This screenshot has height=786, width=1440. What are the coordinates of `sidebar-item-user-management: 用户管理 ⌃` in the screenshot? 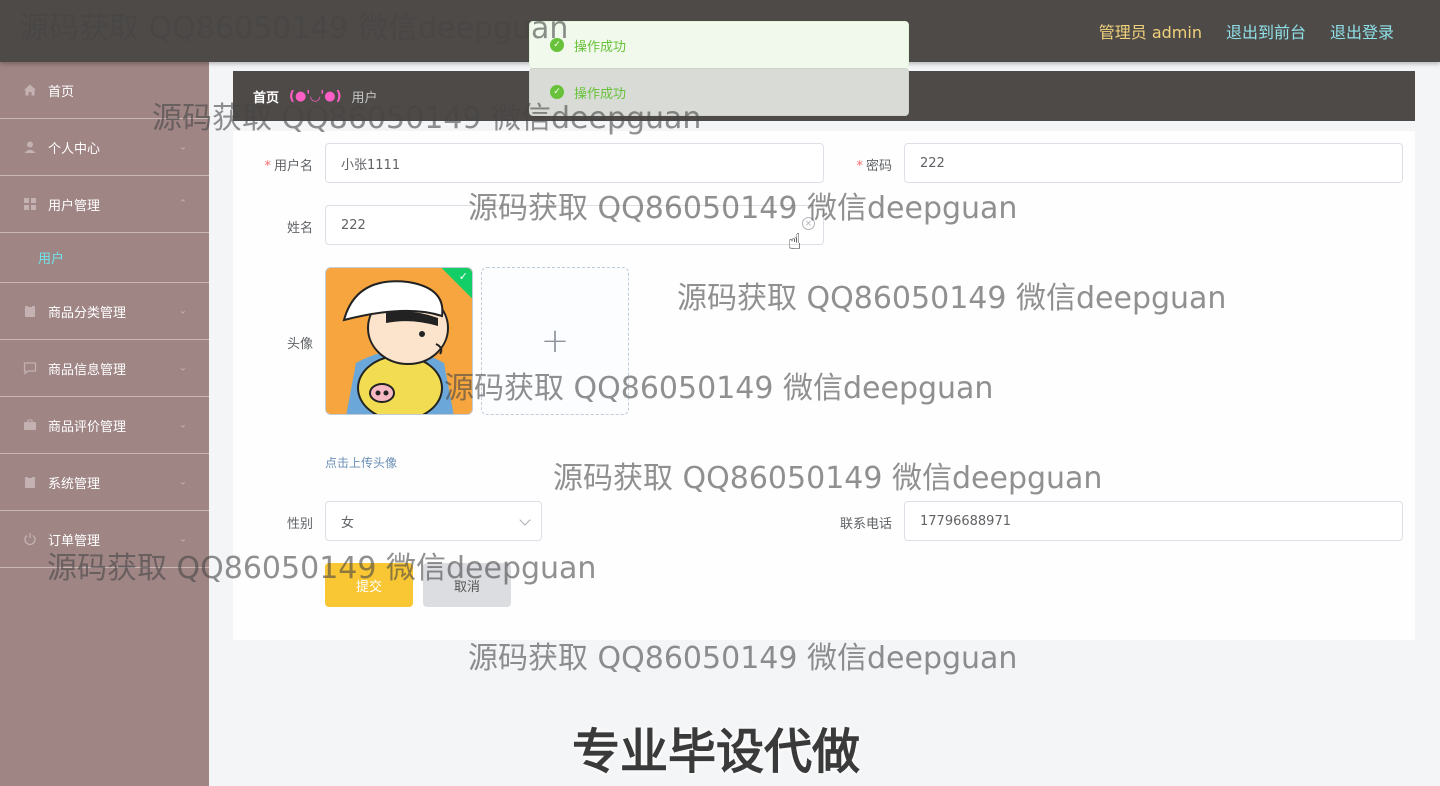 It's located at (104, 204).